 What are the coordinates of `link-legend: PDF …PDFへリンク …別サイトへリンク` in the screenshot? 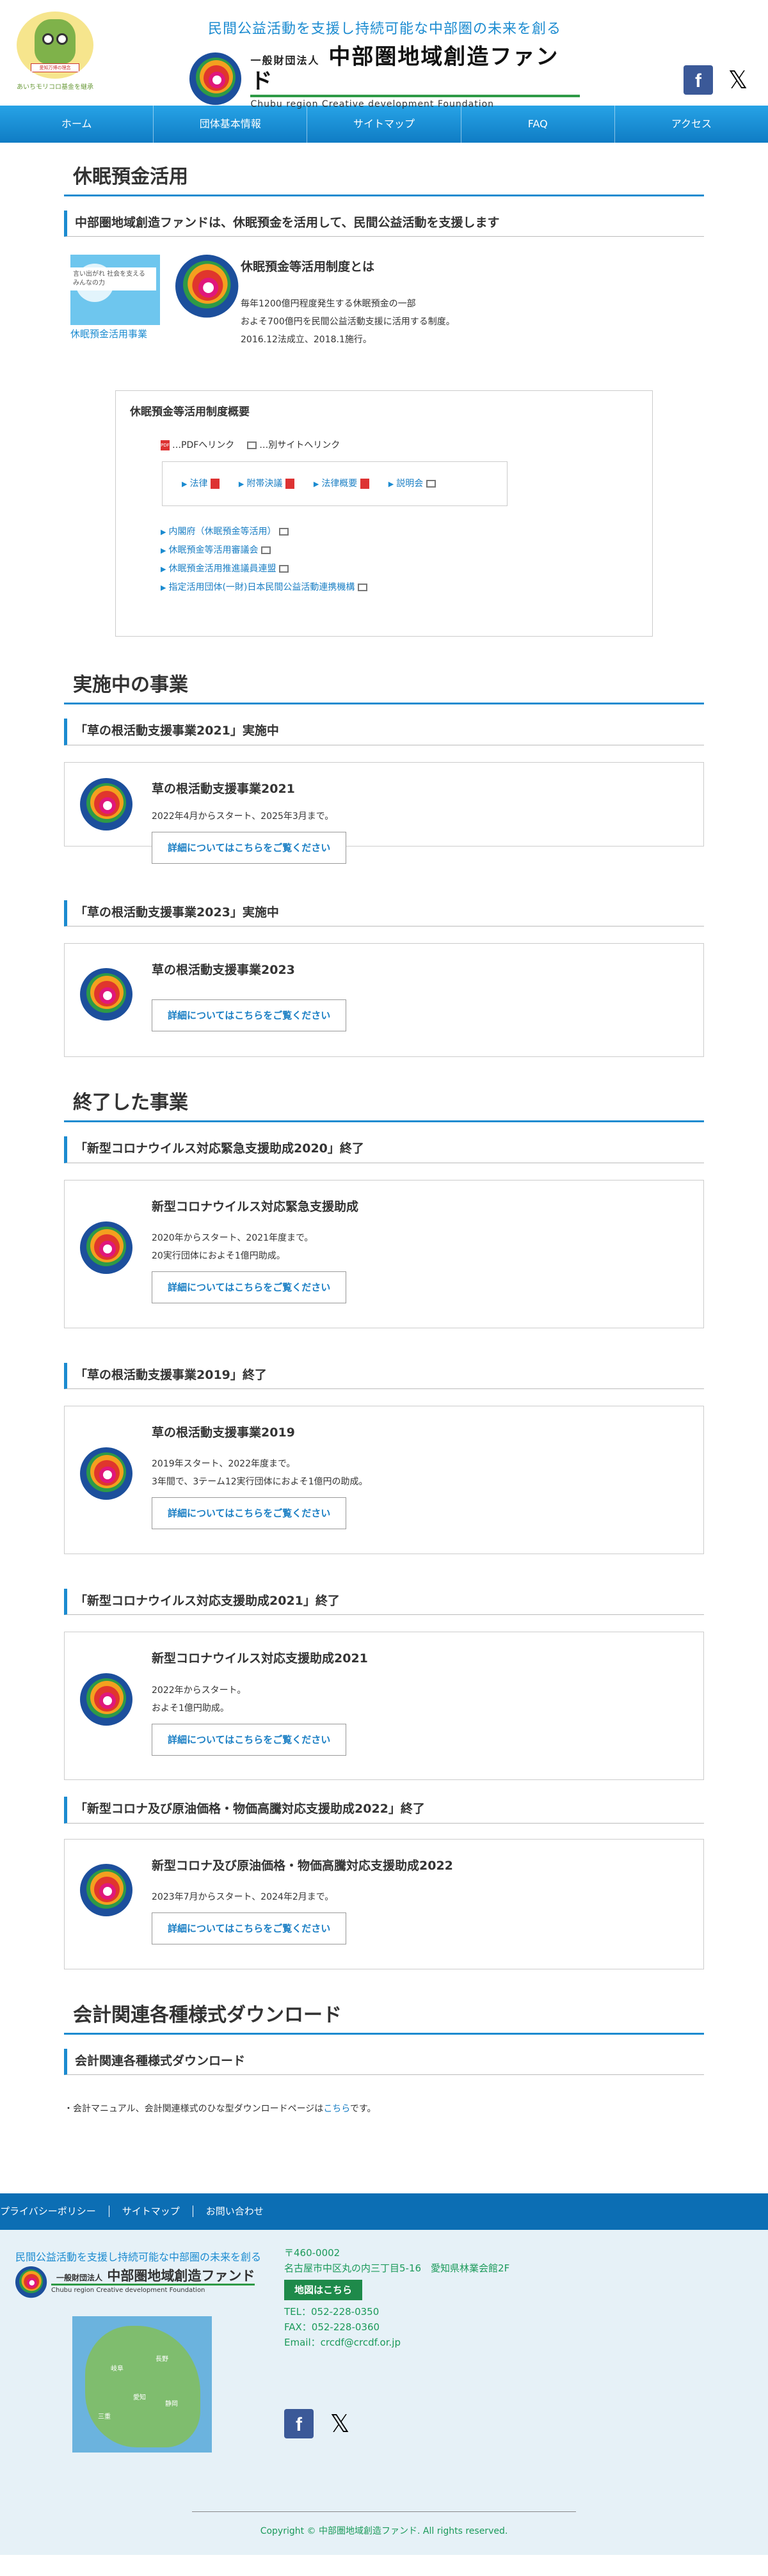 It's located at (399, 445).